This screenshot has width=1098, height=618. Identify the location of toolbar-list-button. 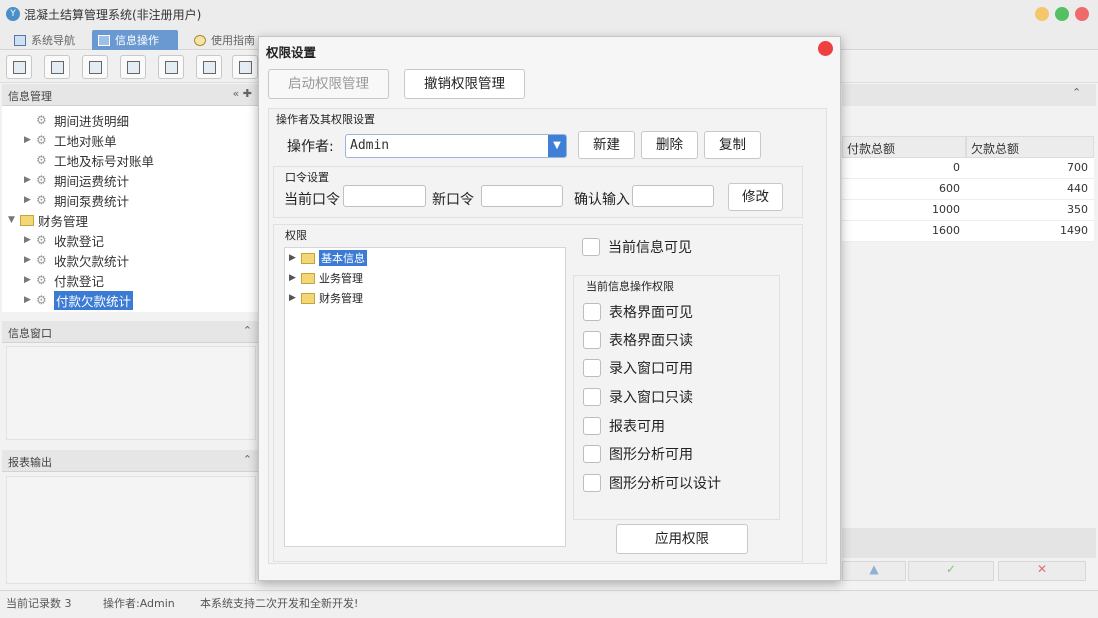
(57, 67).